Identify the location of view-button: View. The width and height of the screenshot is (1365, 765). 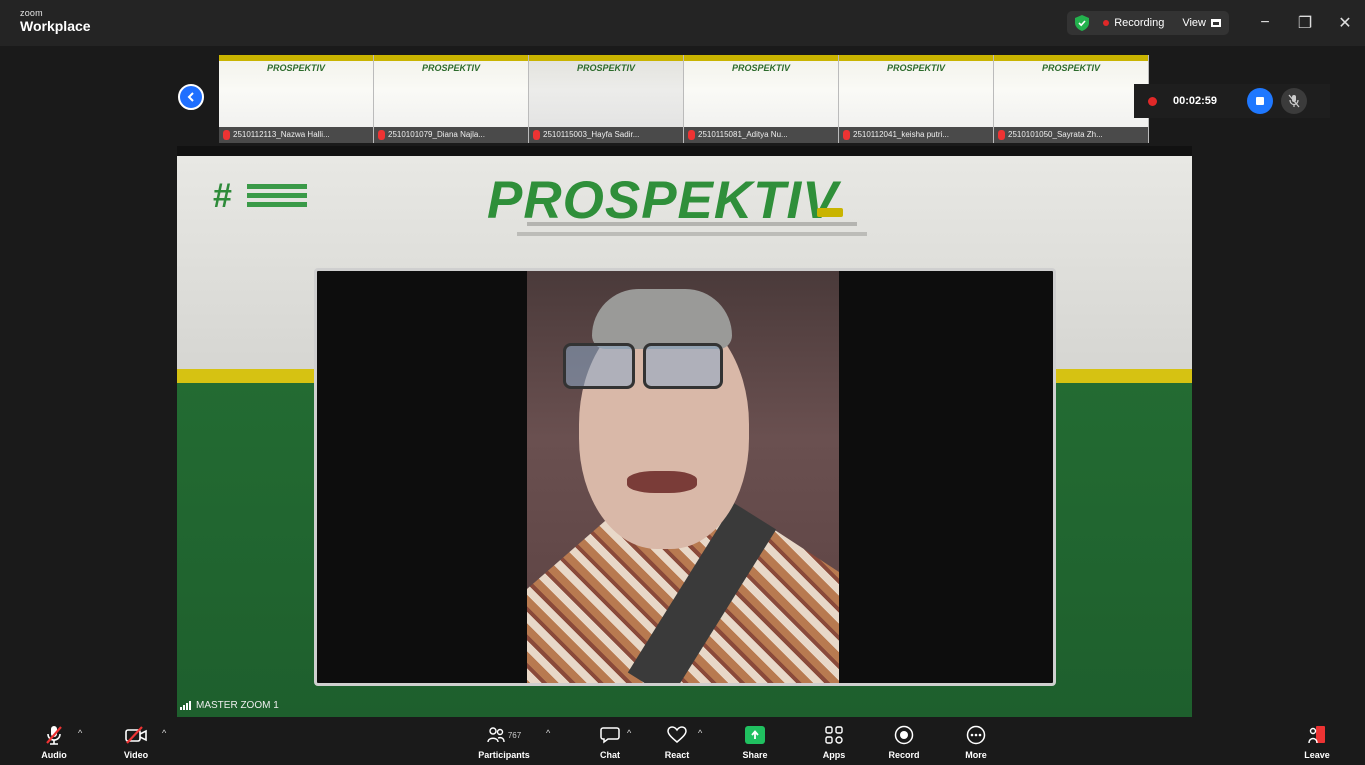
(1201, 23).